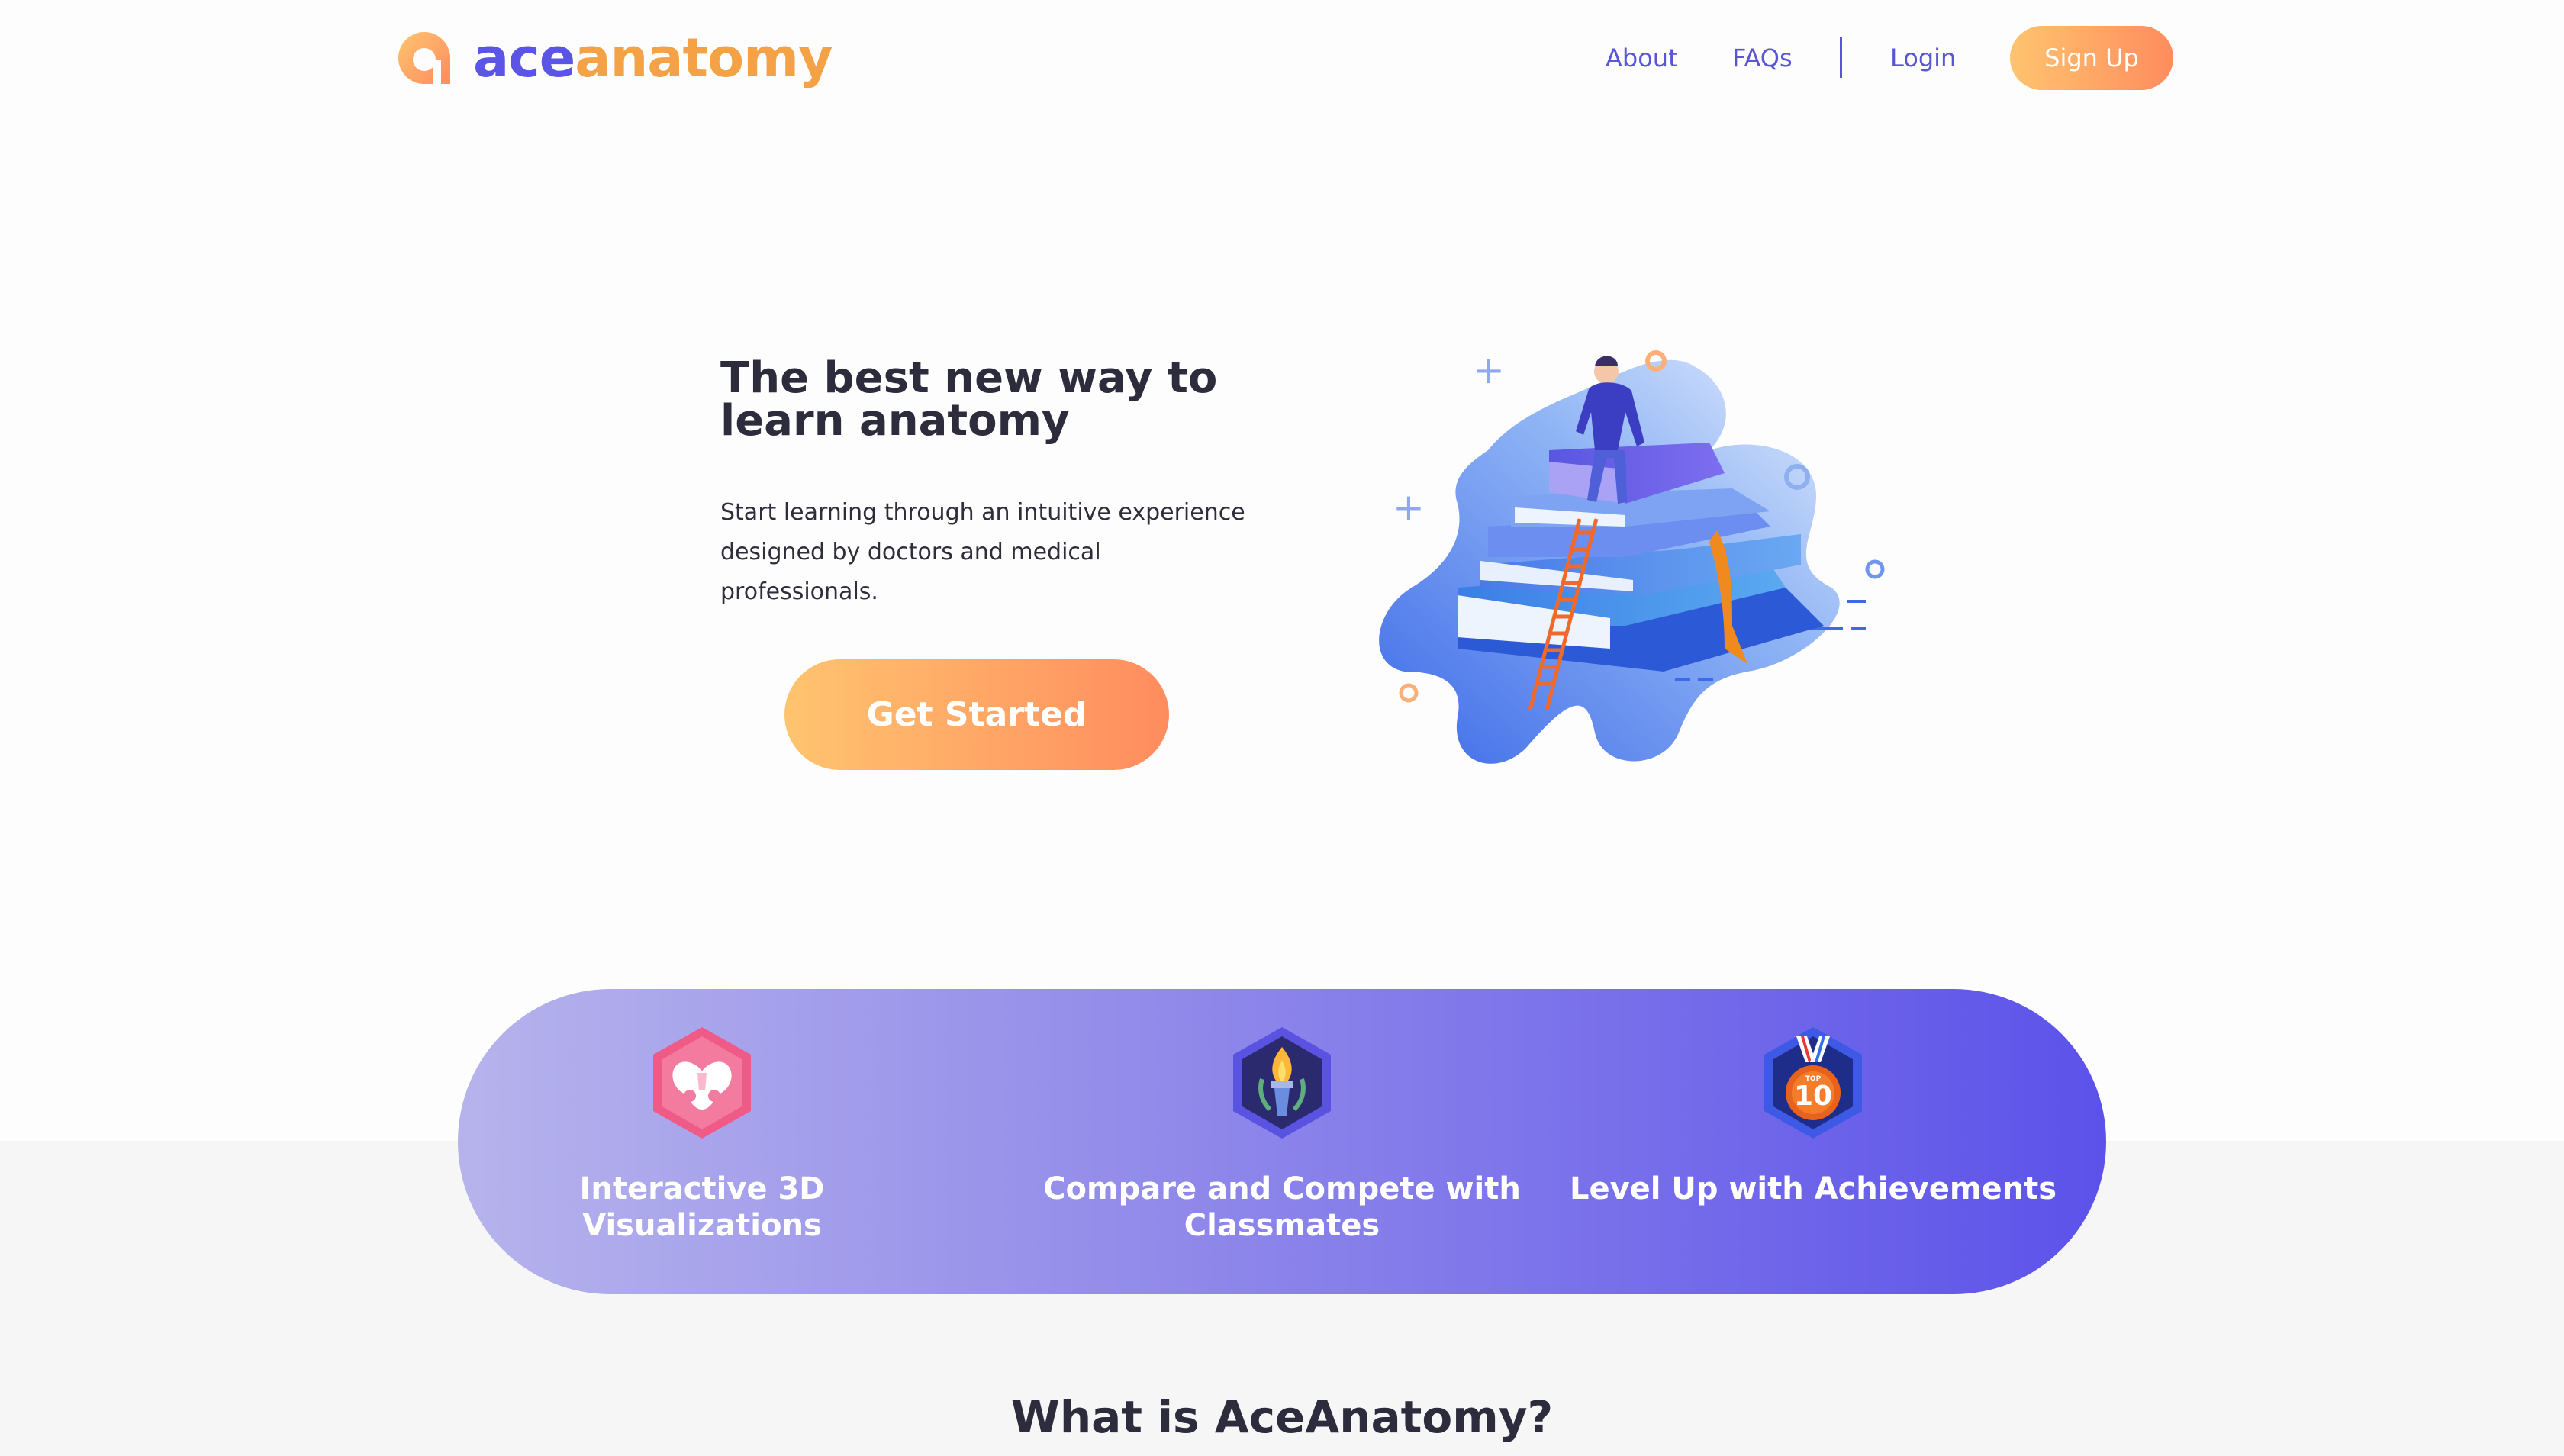  I want to click on books-ladder-illustration: + +, so click(1632, 556).